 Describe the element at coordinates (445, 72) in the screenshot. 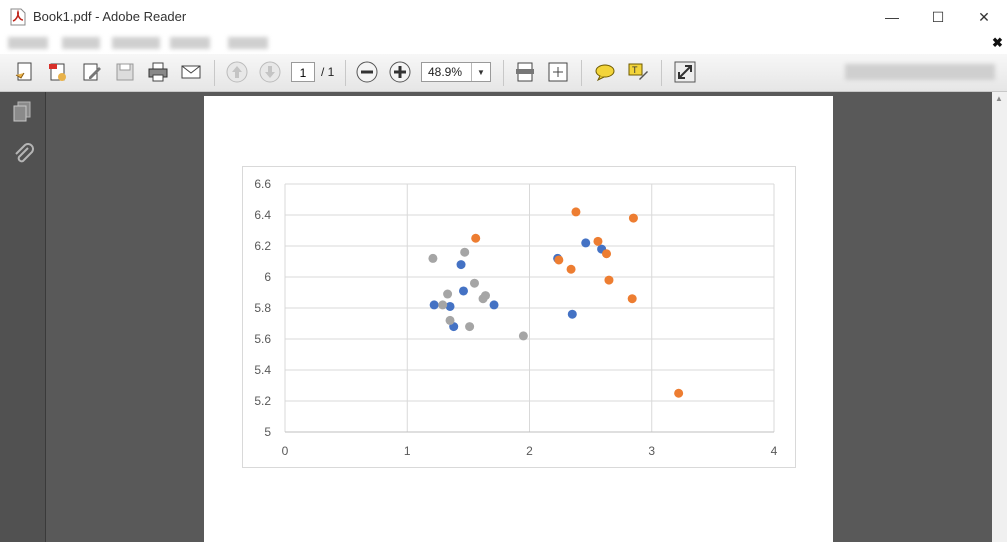

I see `zoom-level-value: 48.9%` at that location.